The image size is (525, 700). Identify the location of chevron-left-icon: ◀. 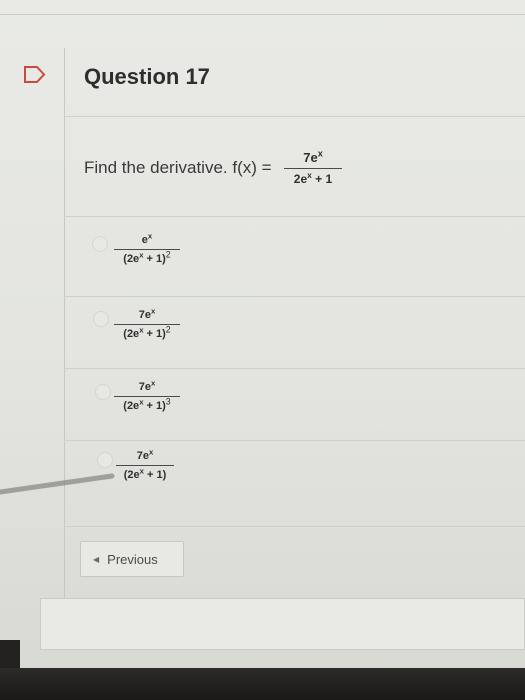
(96, 559).